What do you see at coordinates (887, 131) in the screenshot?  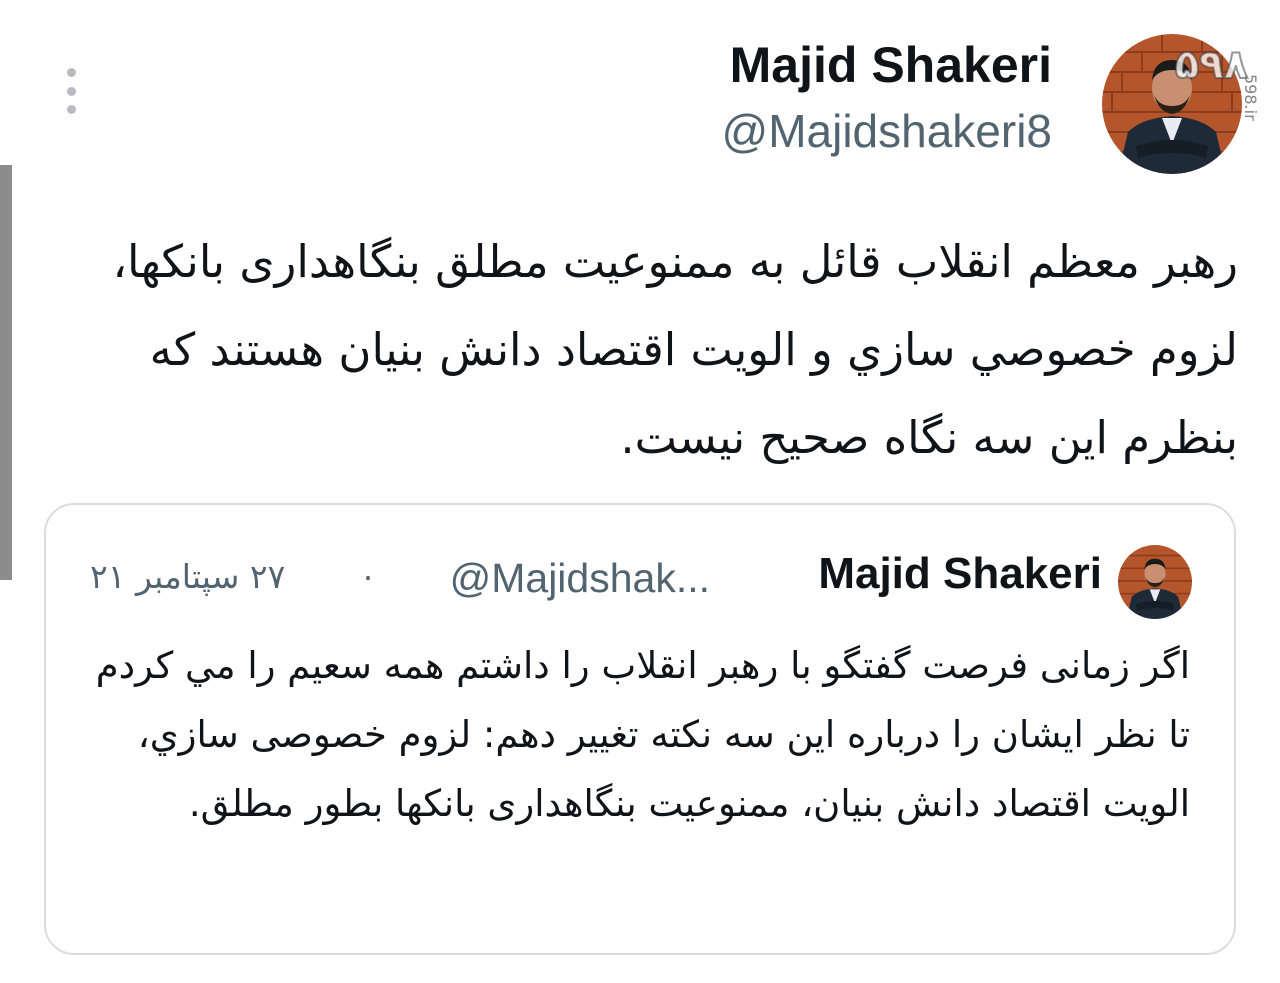 I see `author-handle: @Majidshakeri8` at bounding box center [887, 131].